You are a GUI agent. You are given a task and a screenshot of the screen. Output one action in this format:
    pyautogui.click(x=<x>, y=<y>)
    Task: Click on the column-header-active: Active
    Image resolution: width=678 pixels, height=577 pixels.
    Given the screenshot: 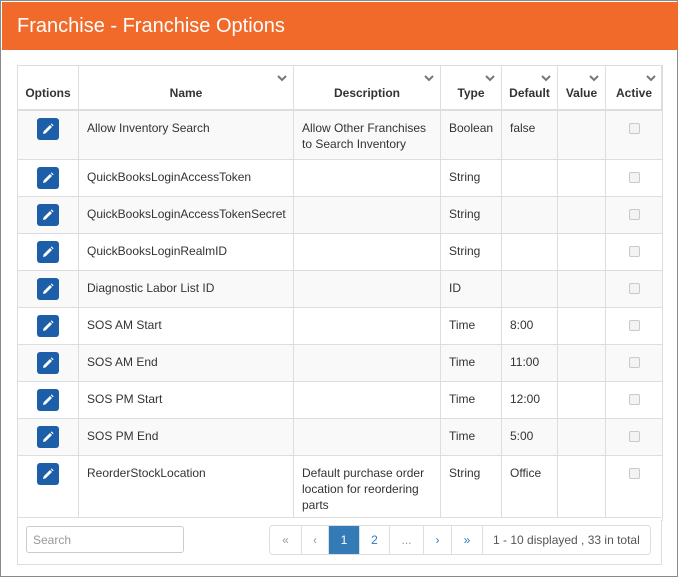 What is the action you would take?
    pyautogui.click(x=634, y=88)
    